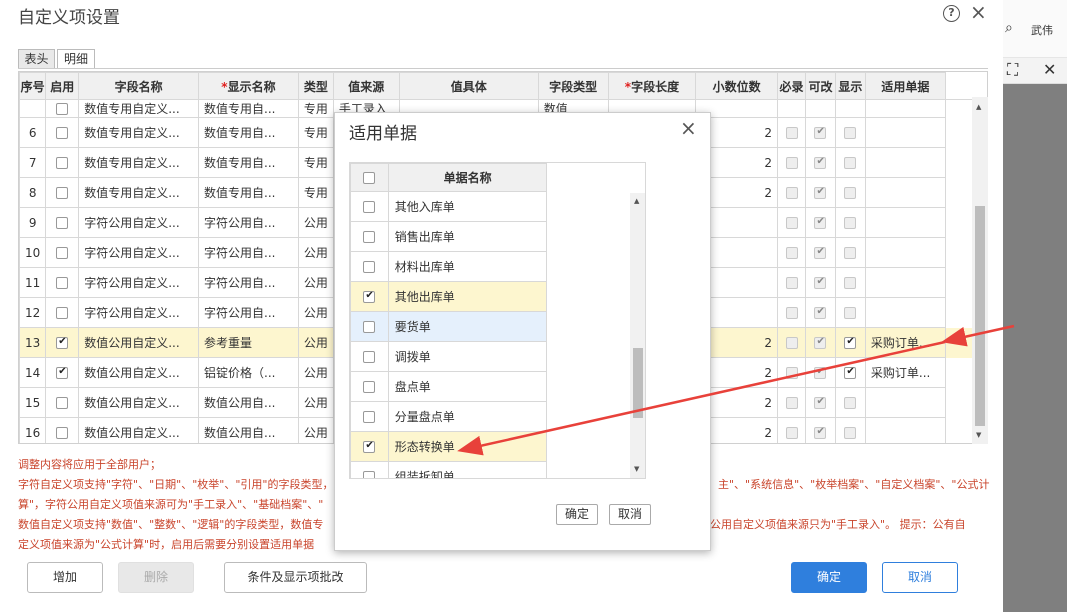 The image size is (1067, 612). Describe the element at coordinates (295, 577) in the screenshot. I see `batch-edit-button: 条件及显示项批改` at that location.